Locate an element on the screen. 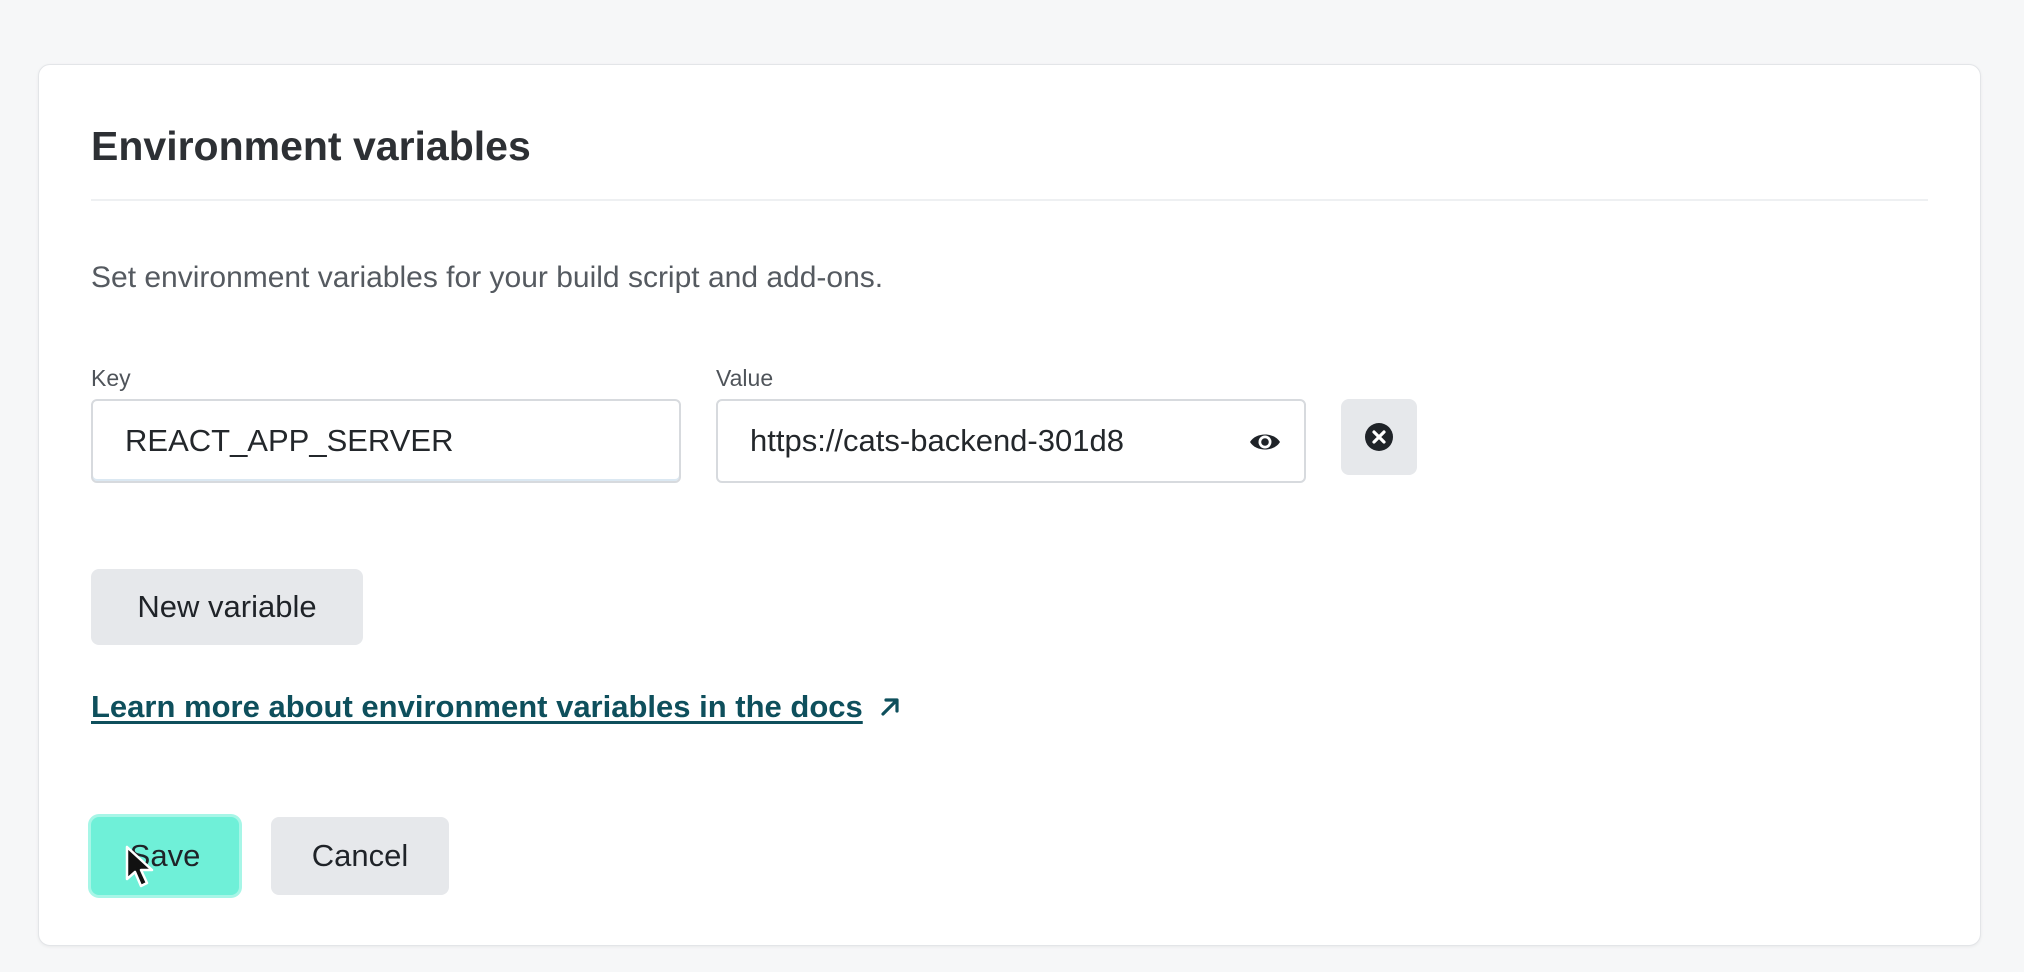 The image size is (2024, 972). key-input is located at coordinates (386, 441).